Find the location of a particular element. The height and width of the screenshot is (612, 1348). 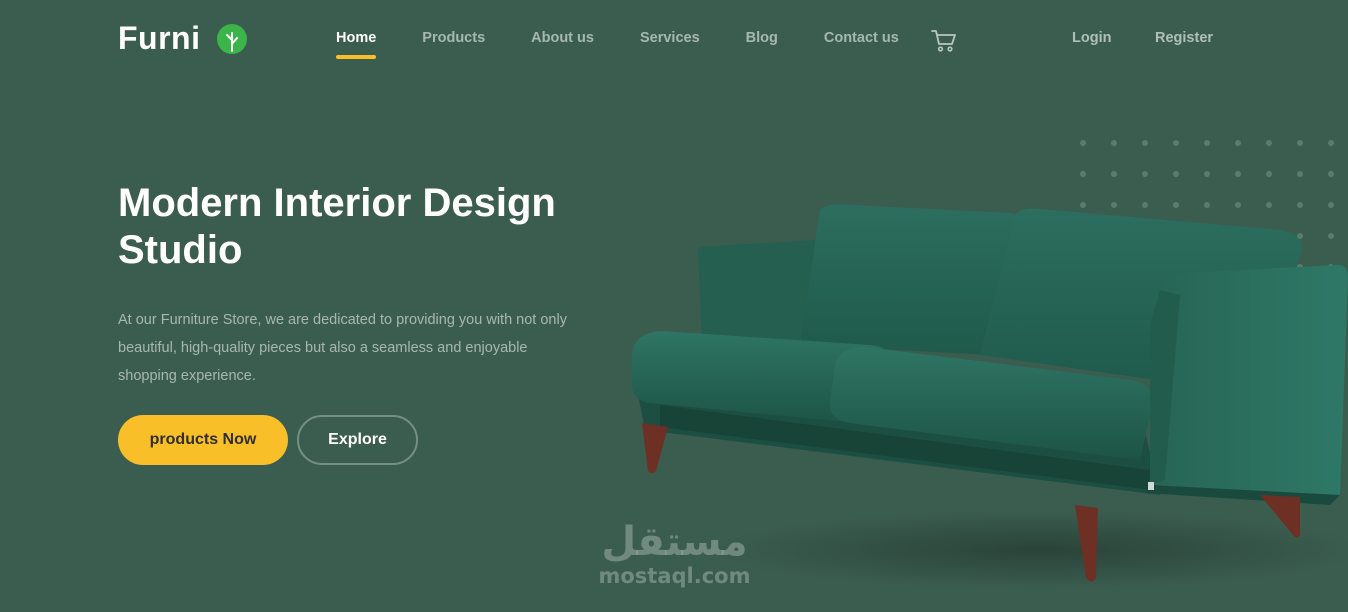

register-link: Register is located at coordinates (1184, 38).